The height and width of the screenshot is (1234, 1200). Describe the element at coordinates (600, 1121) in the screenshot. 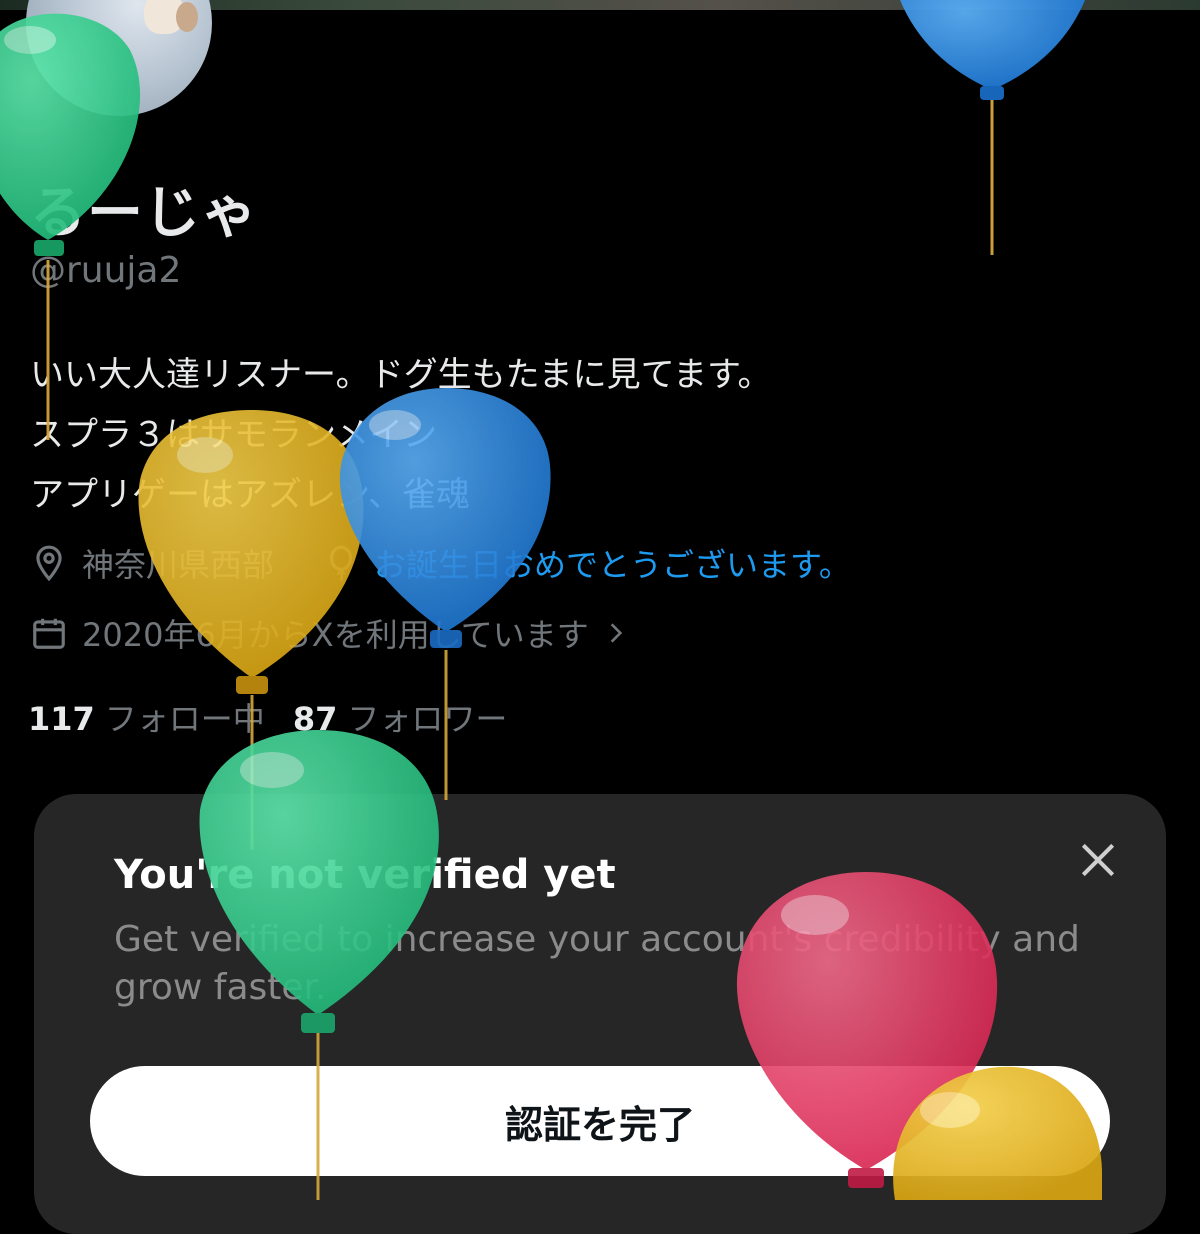

I see `complete-verification-button: 認証を完了` at that location.